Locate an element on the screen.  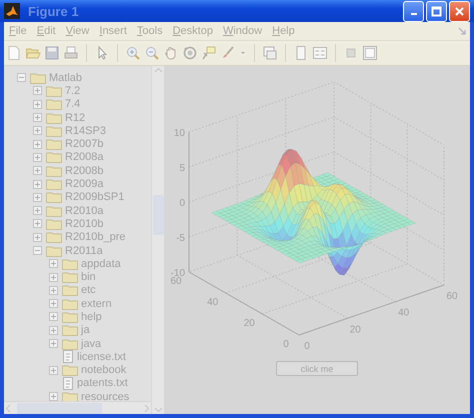
zoom-in-icon is located at coordinates (133, 53).